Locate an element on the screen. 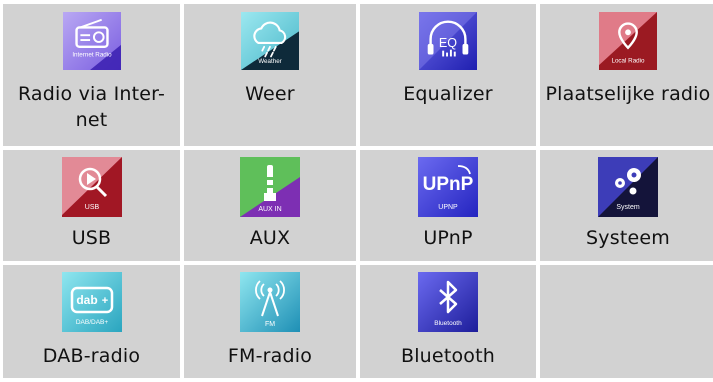 The height and width of the screenshot is (382, 713). equalizer-icon: EQ is located at coordinates (448, 41).